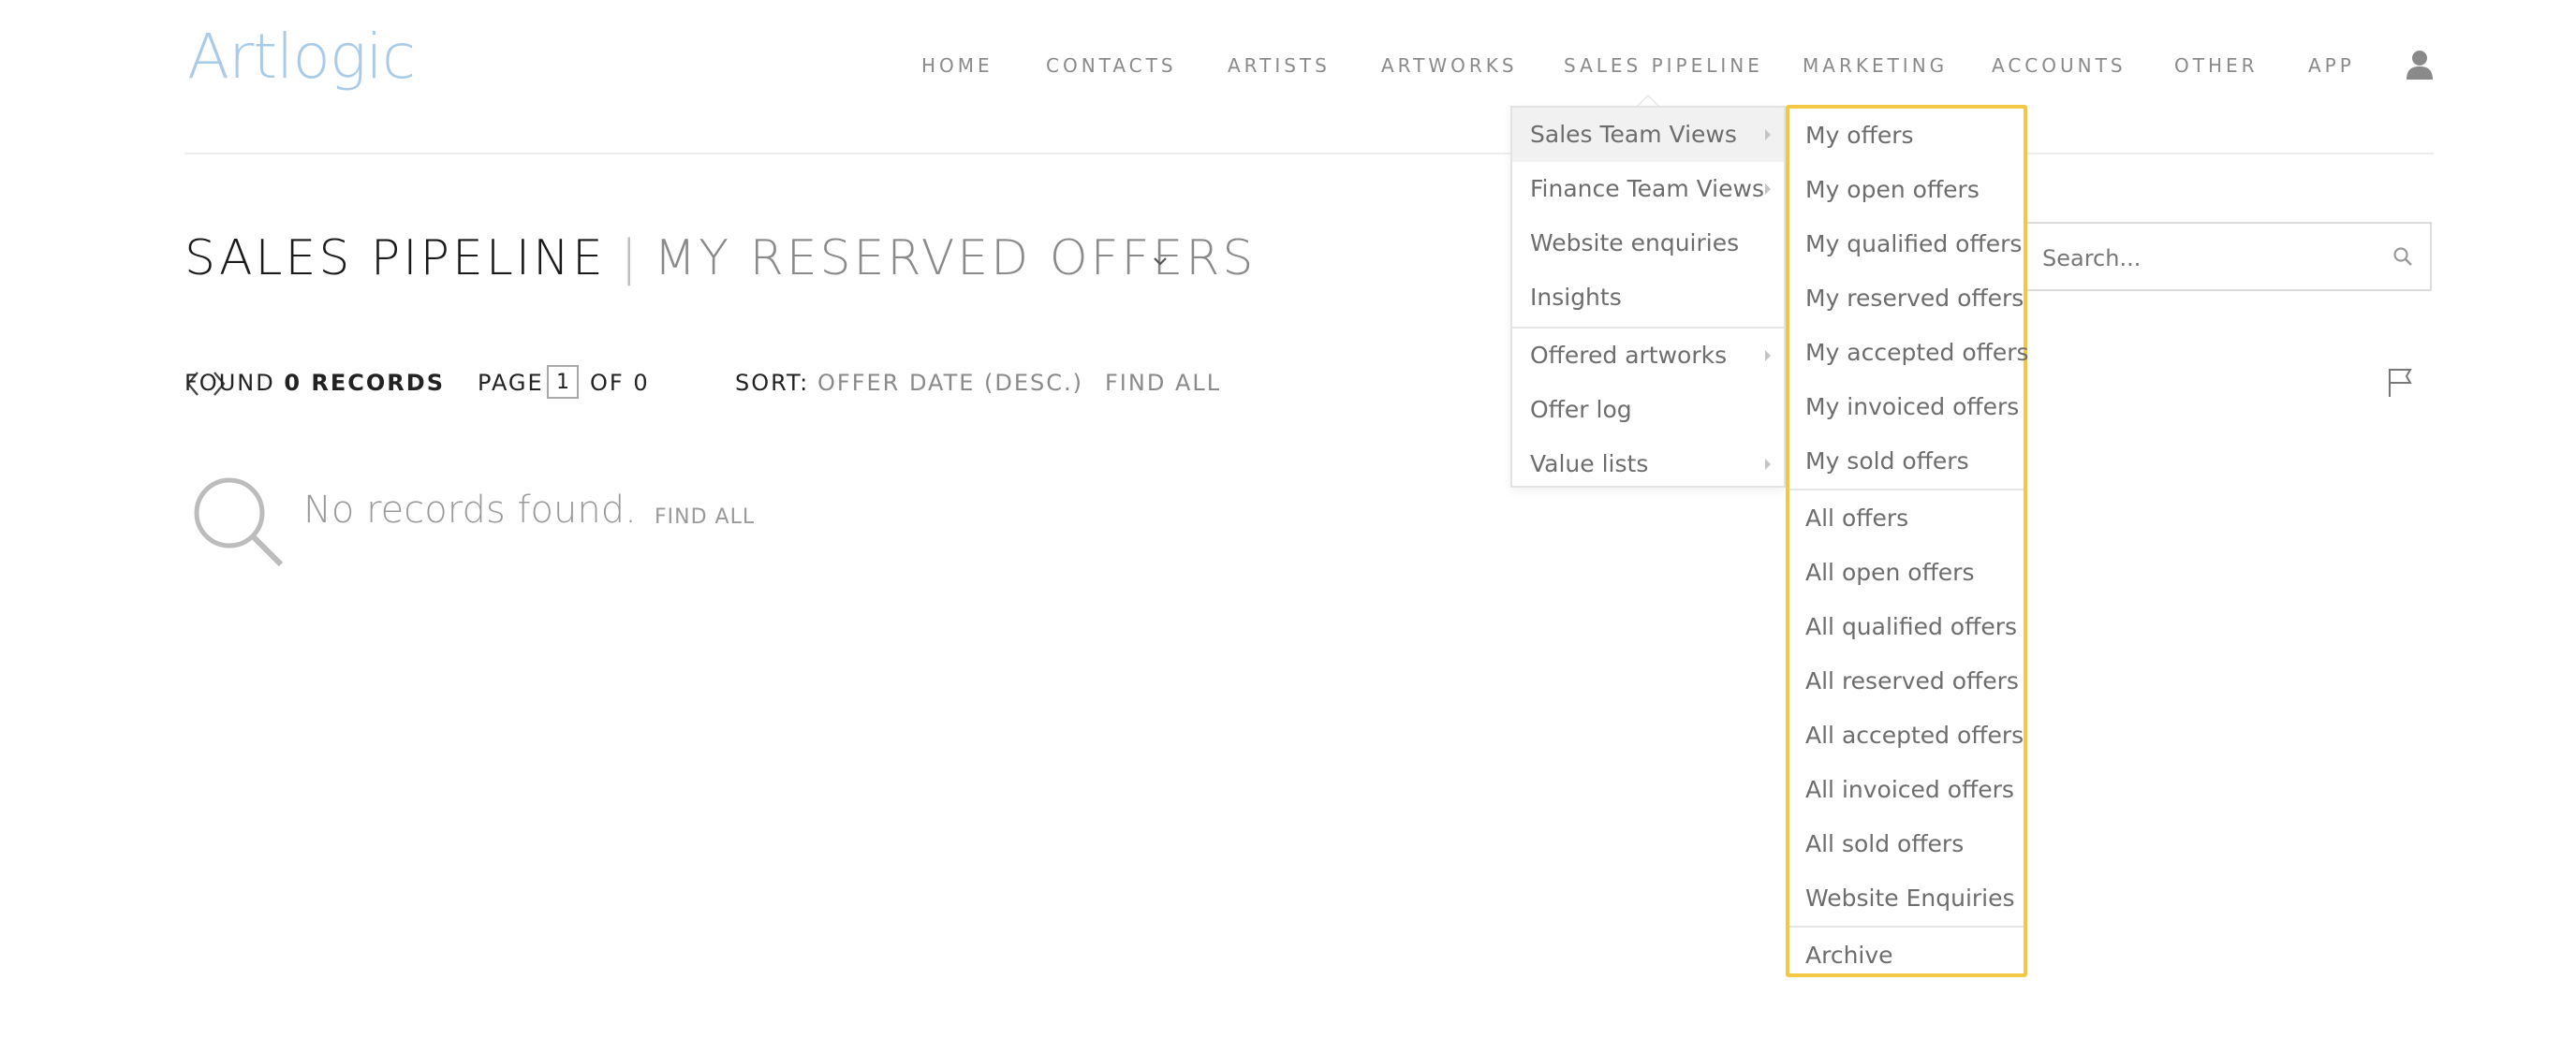 The width and height of the screenshot is (2576, 1053). Describe the element at coordinates (1629, 356) in the screenshot. I see `menu-item-label: Offered artworks` at that location.